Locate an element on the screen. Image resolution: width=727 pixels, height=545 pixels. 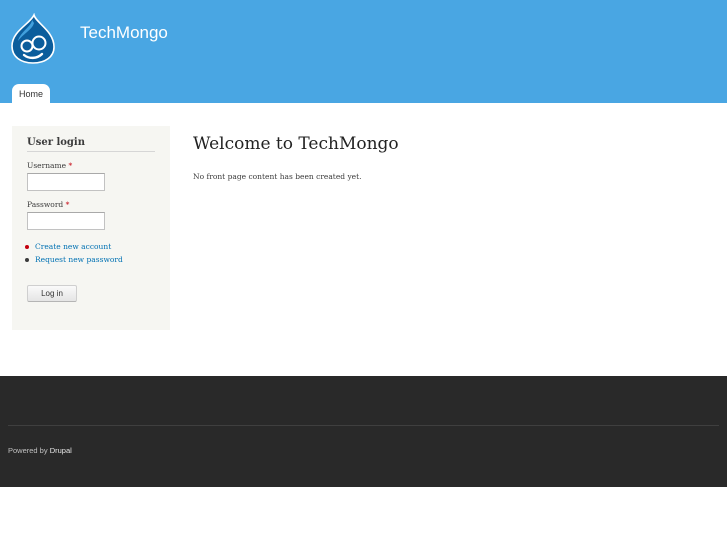
password-label-text: Password is located at coordinates (45, 204).